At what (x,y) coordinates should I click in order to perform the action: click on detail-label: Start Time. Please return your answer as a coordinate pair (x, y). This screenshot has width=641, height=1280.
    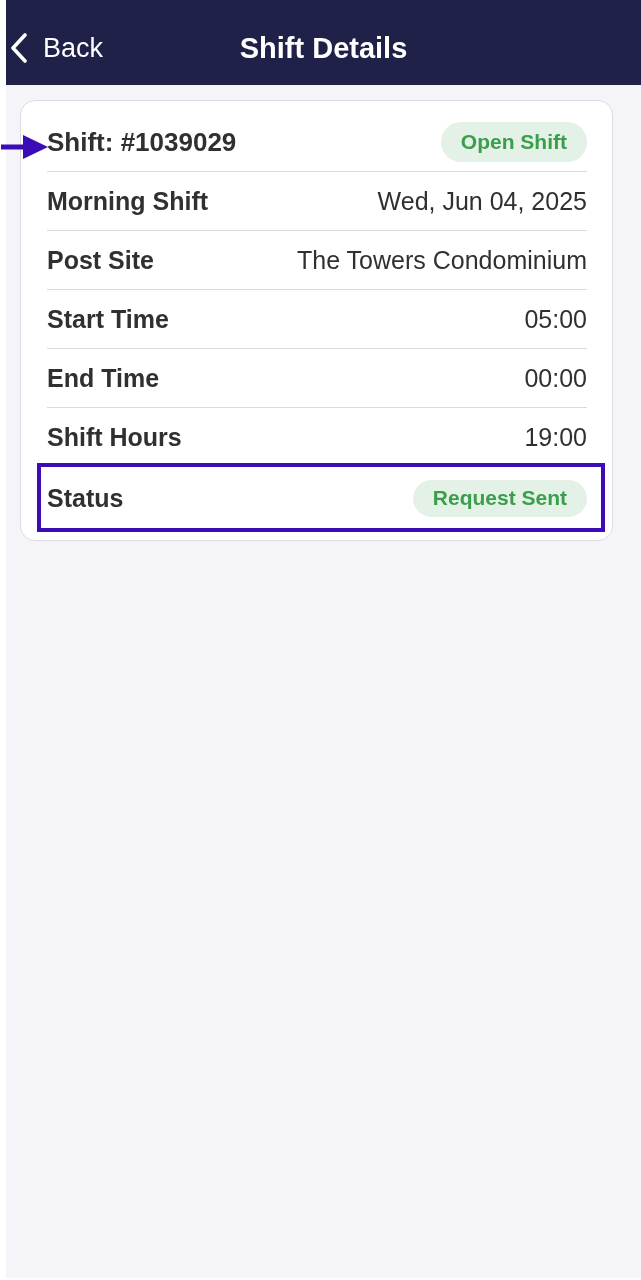
    Looking at the image, I should click on (108, 319).